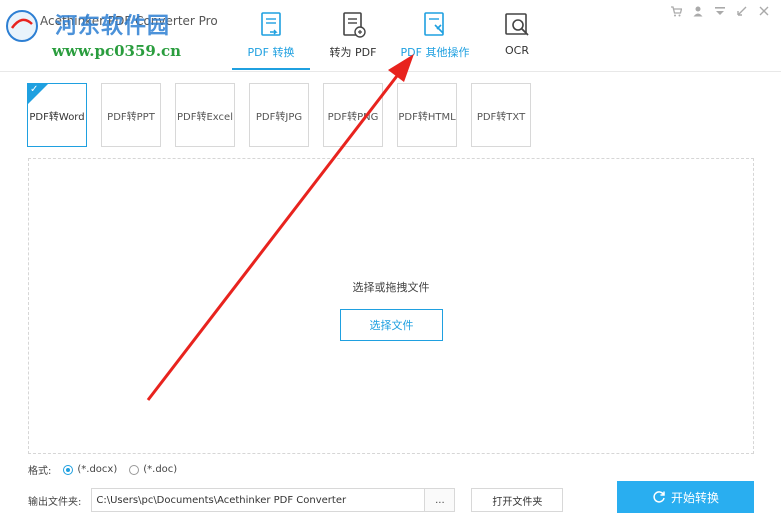  I want to click on card-label: PDF转TXT, so click(501, 117).